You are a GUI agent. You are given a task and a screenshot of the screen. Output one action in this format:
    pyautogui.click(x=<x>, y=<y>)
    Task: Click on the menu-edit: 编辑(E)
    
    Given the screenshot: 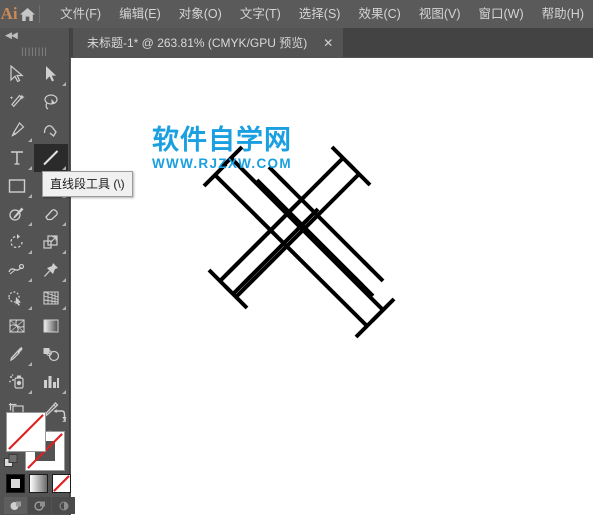 What is the action you would take?
    pyautogui.click(x=140, y=14)
    